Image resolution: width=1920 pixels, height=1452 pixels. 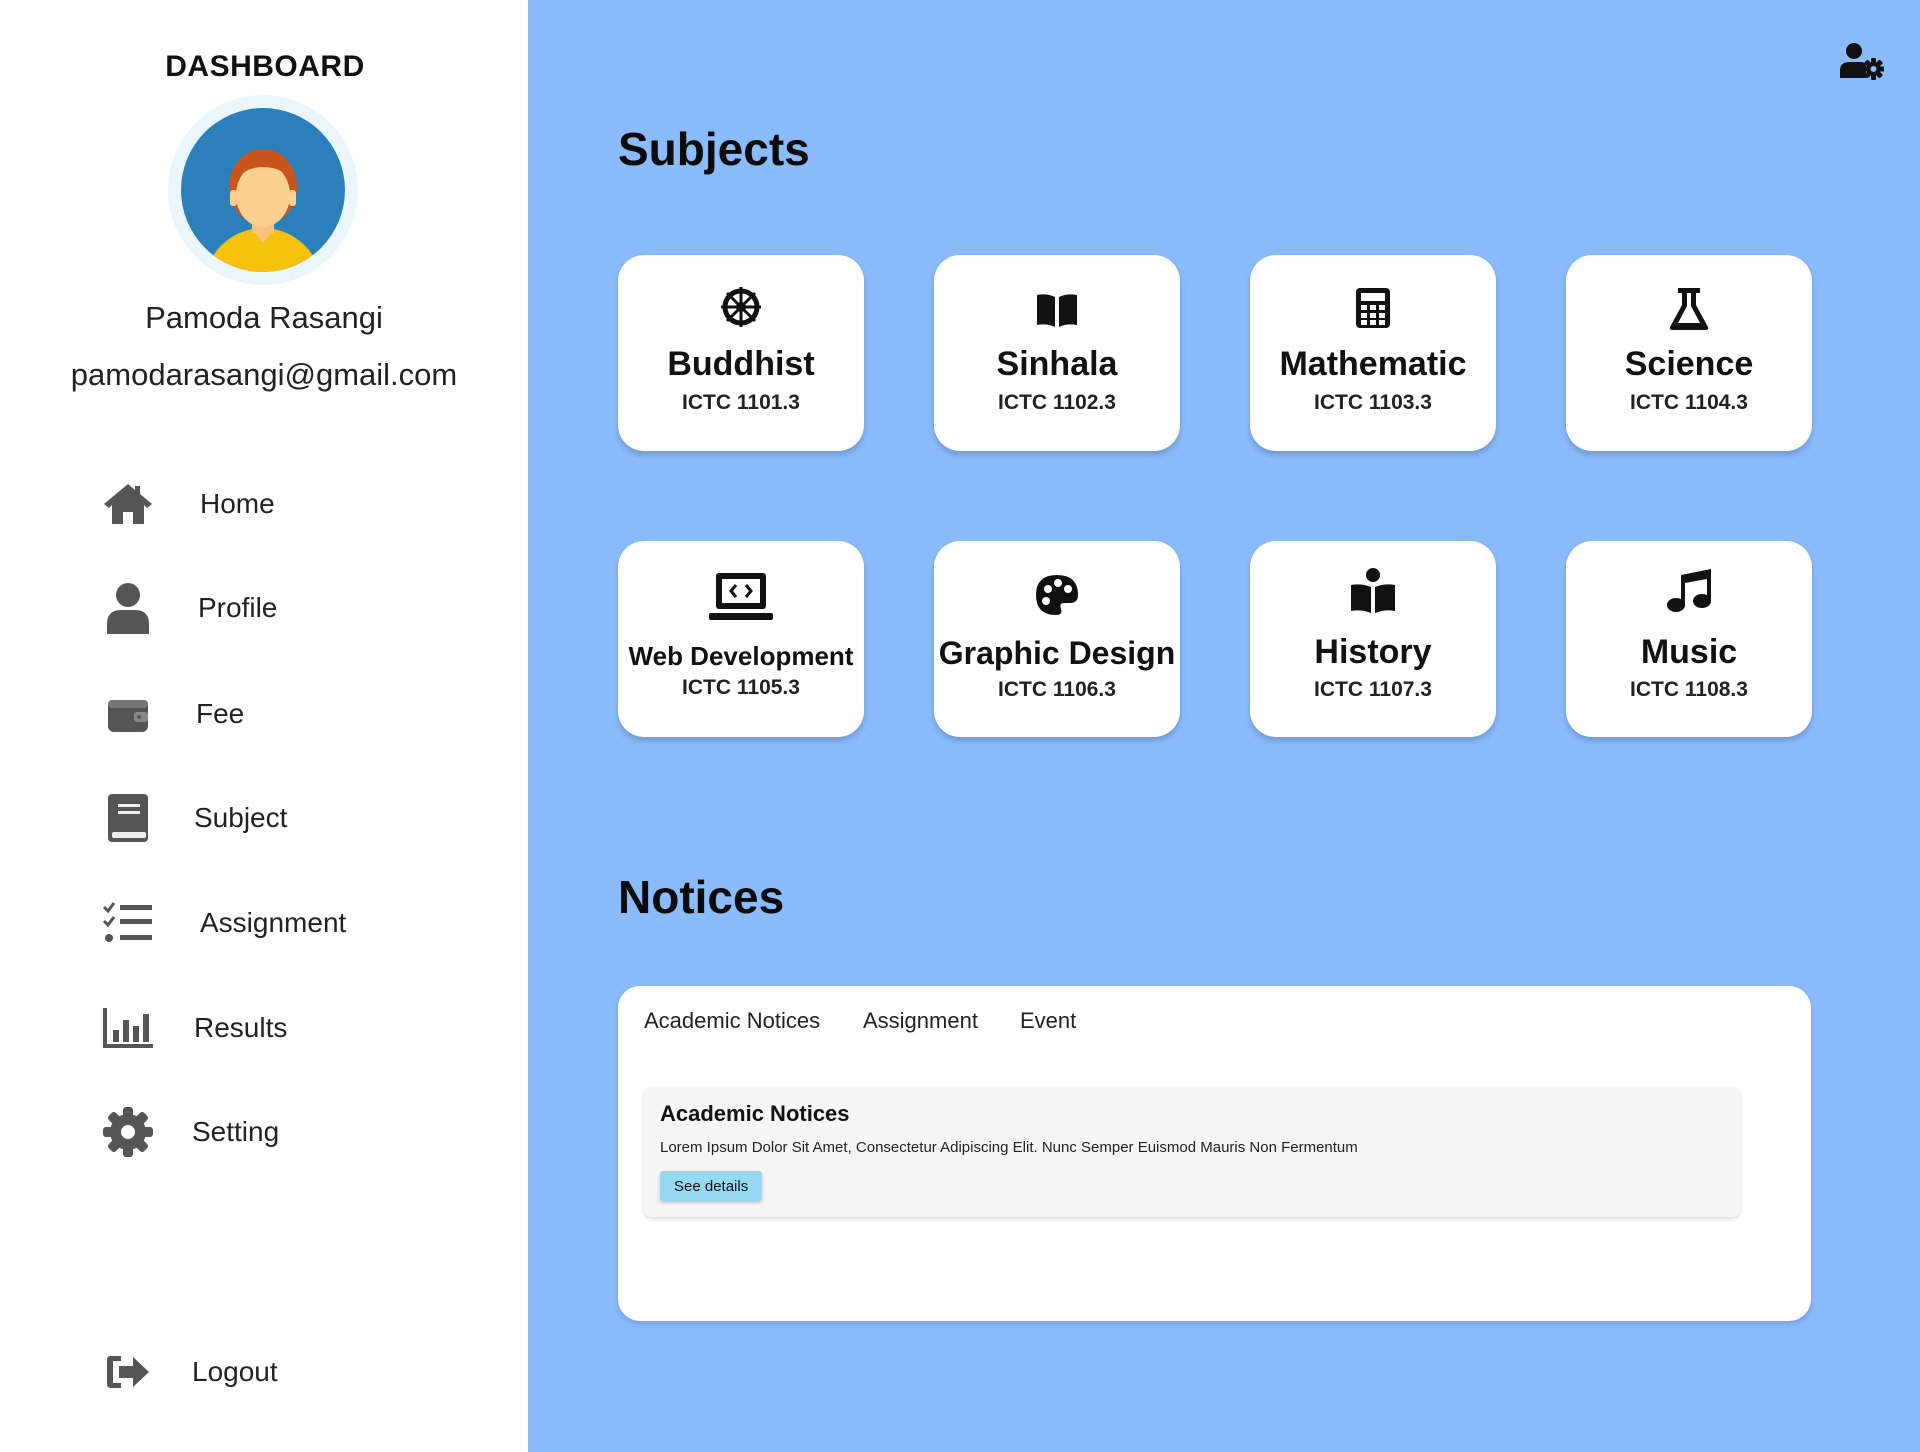 I want to click on subject-name: Science, so click(x=1689, y=364).